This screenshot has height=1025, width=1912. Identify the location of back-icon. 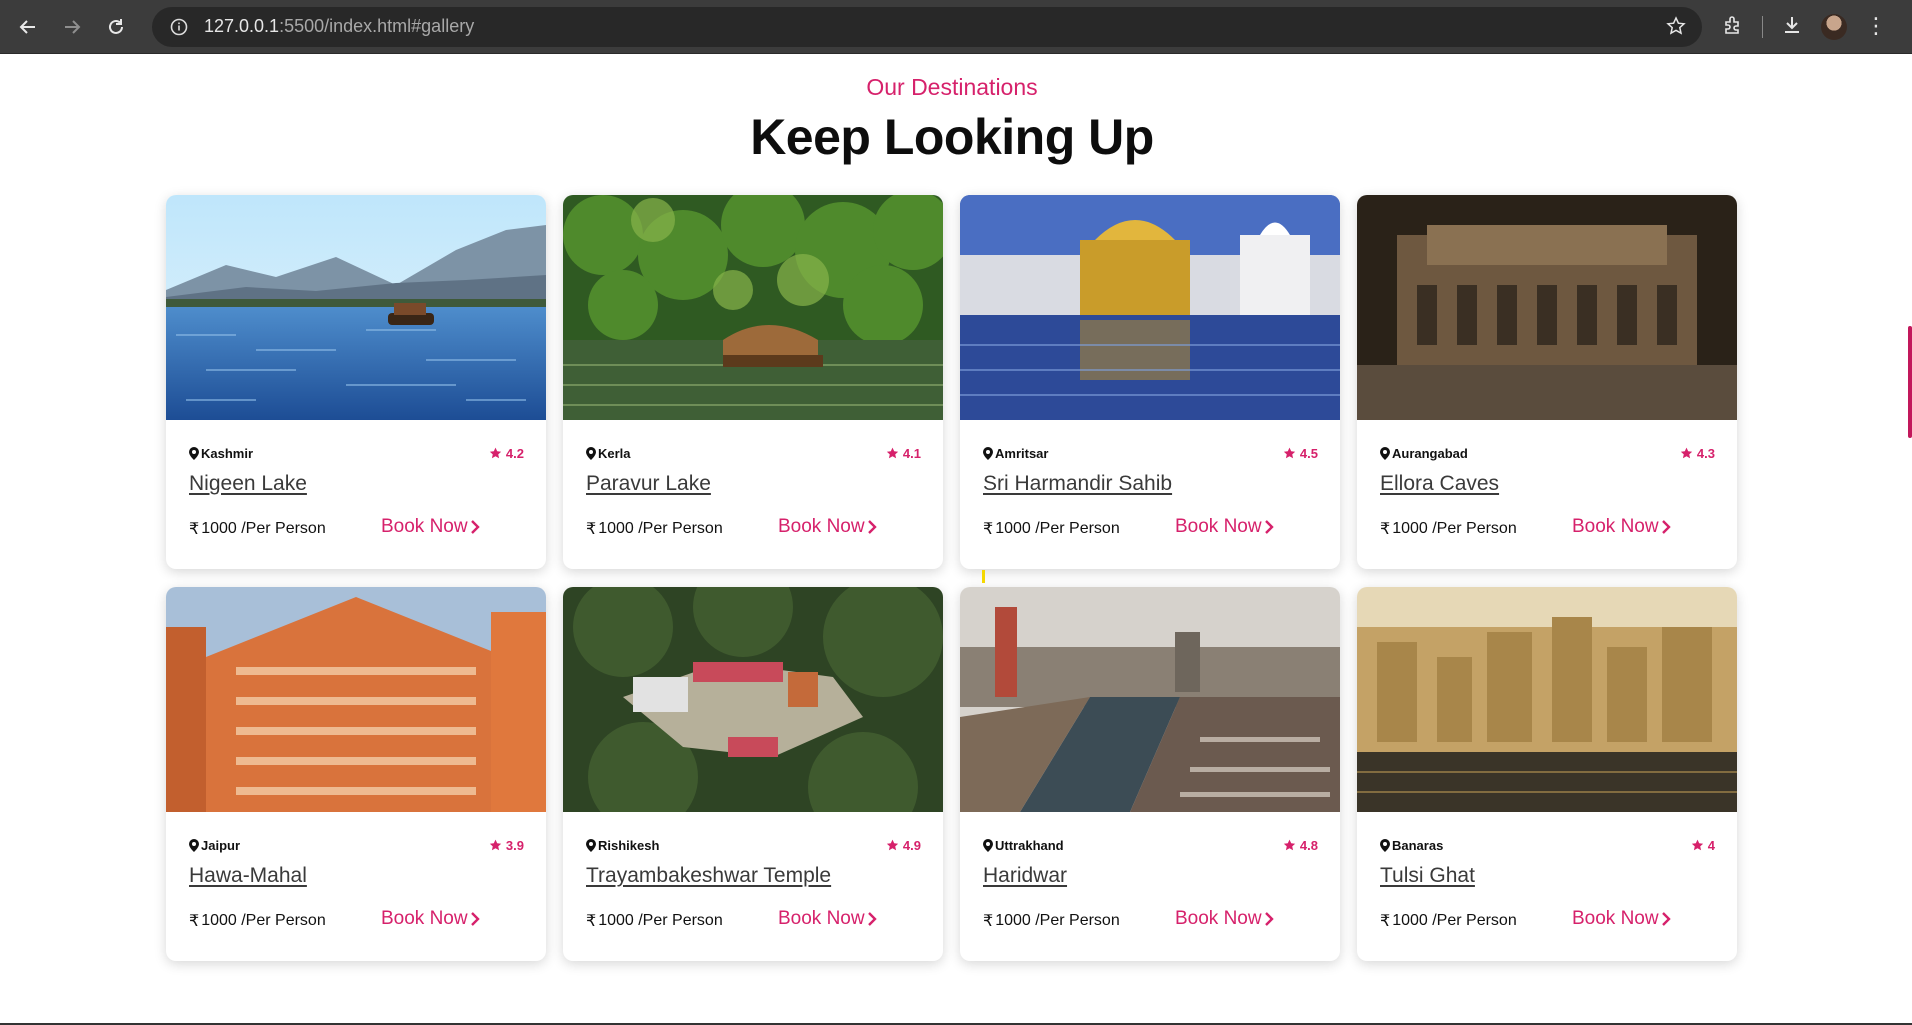
(28, 27).